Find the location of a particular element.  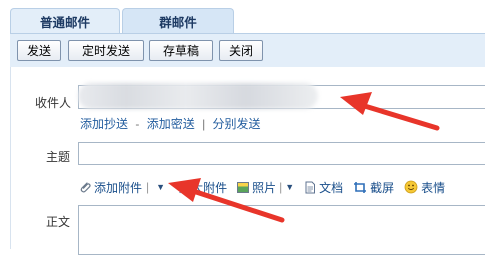

emoji-label: 表情 is located at coordinates (433, 187).